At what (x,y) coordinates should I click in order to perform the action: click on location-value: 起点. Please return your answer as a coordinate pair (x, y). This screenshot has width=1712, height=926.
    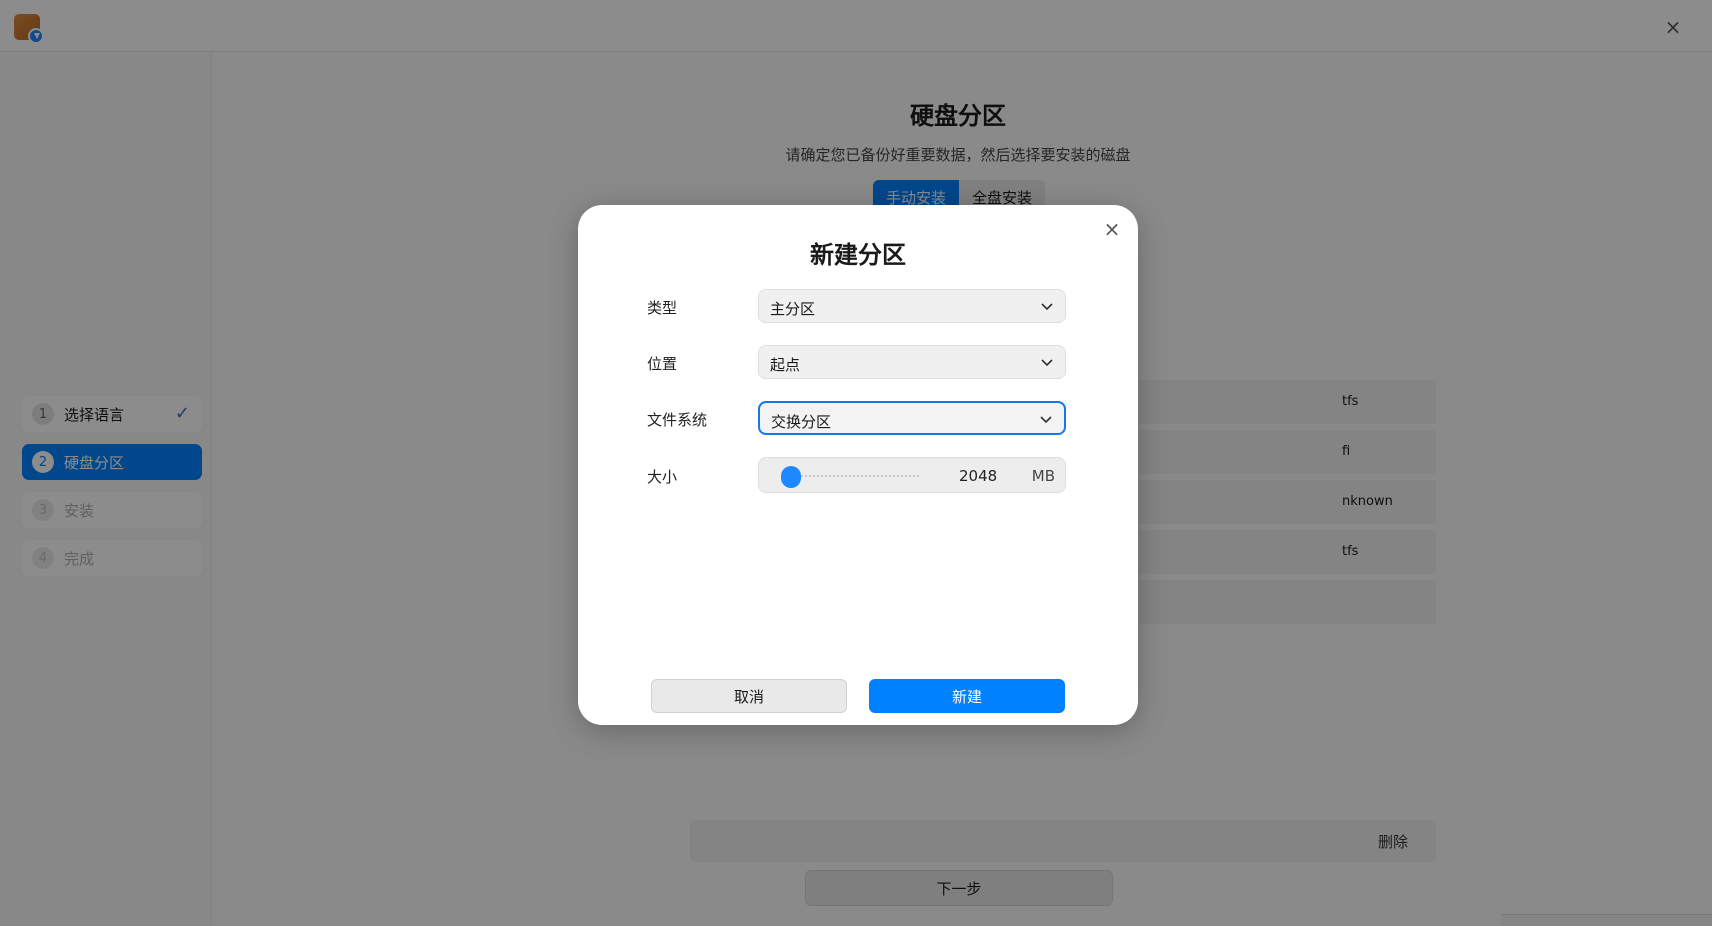
    Looking at the image, I should click on (785, 365).